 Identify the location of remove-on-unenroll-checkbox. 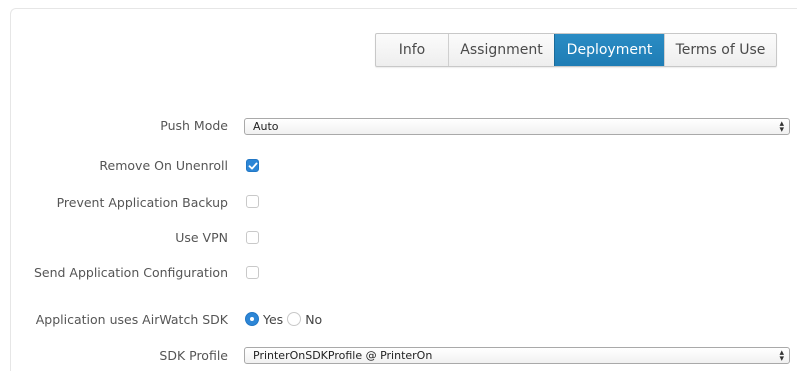
(252, 165).